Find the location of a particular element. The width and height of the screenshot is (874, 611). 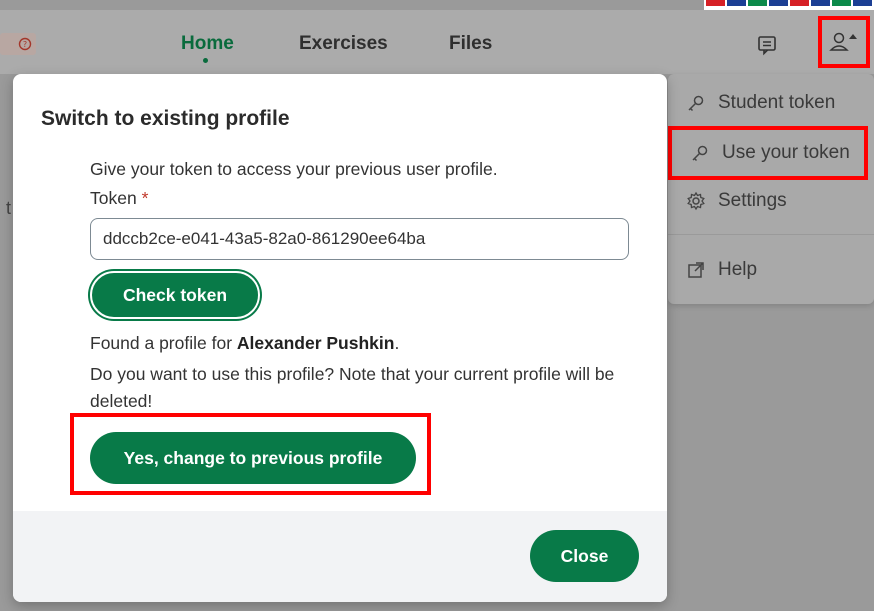

nav-exercises: Exercises is located at coordinates (343, 44).